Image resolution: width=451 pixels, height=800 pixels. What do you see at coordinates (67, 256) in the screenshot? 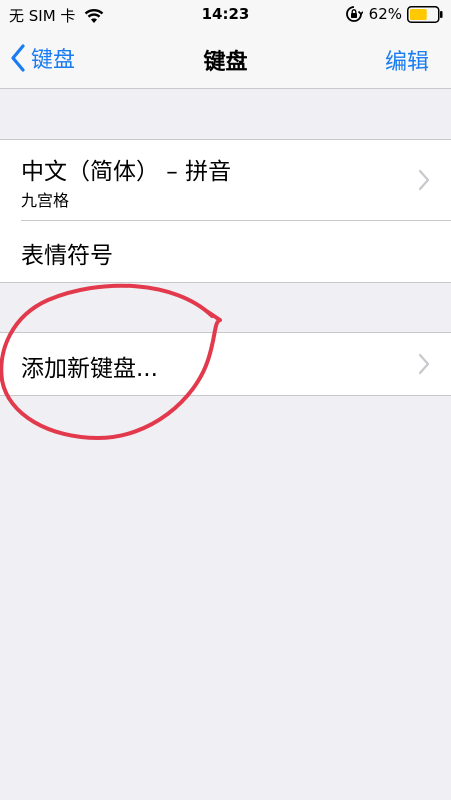
I see `keyboard-title: 表情符号` at bounding box center [67, 256].